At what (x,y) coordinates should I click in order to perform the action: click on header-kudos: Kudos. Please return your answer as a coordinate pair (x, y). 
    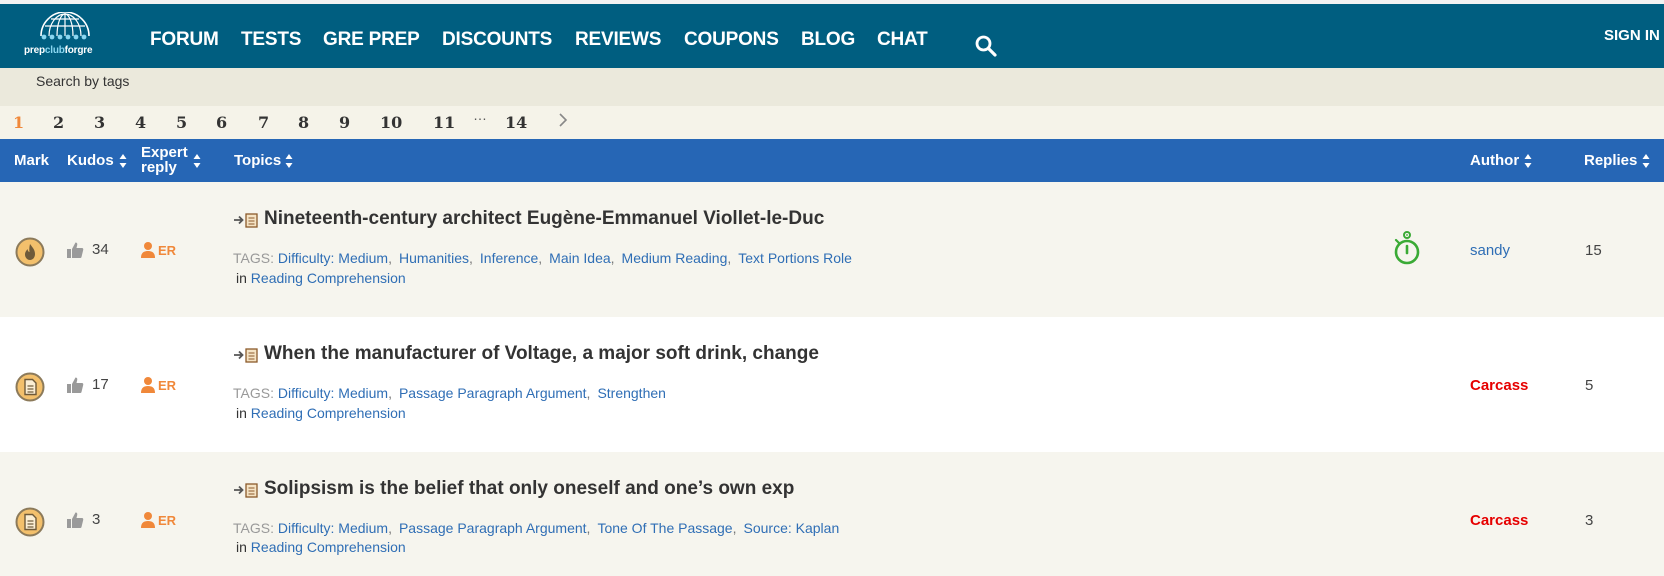
    Looking at the image, I should click on (90, 160).